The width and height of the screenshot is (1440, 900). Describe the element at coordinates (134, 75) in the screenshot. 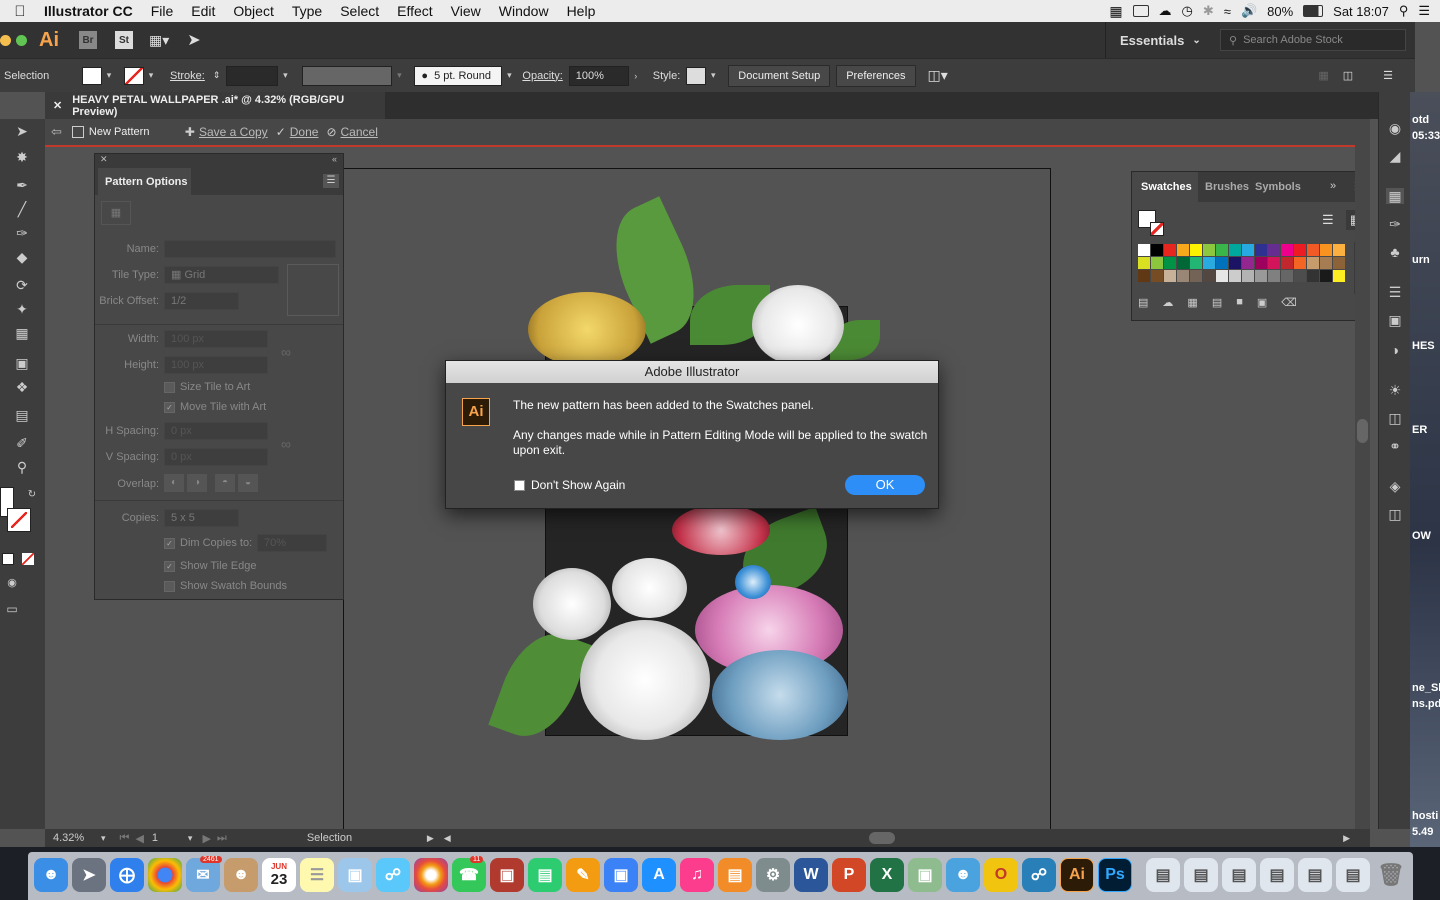

I see `stroke-swatch` at that location.